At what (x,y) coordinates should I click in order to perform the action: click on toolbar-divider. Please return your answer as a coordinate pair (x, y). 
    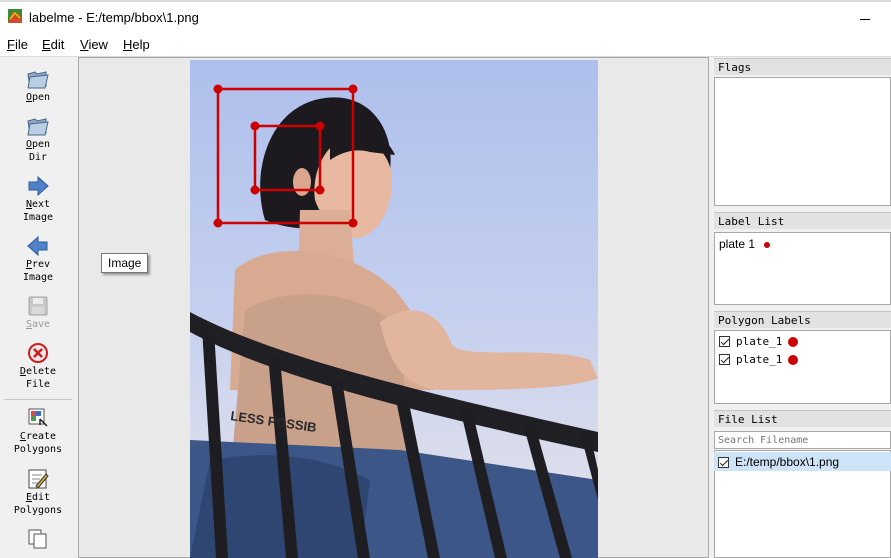
    Looking at the image, I should click on (38, 399).